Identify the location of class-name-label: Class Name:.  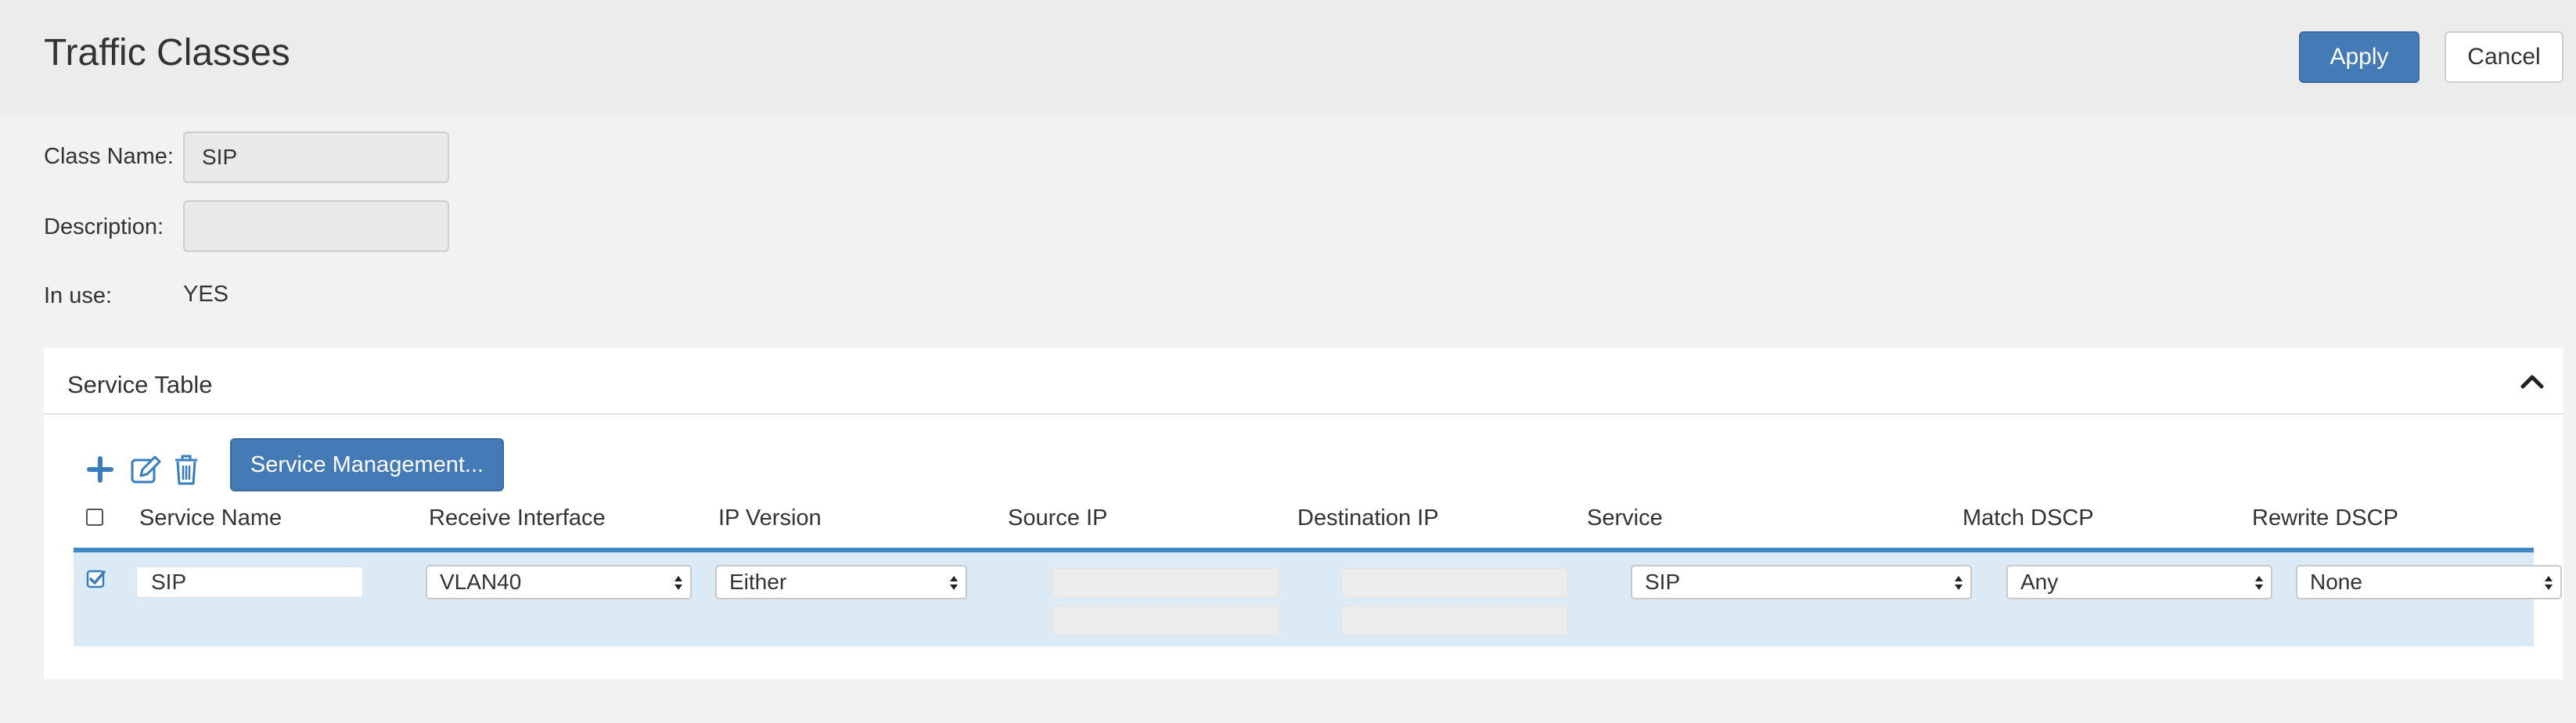
(109, 156).